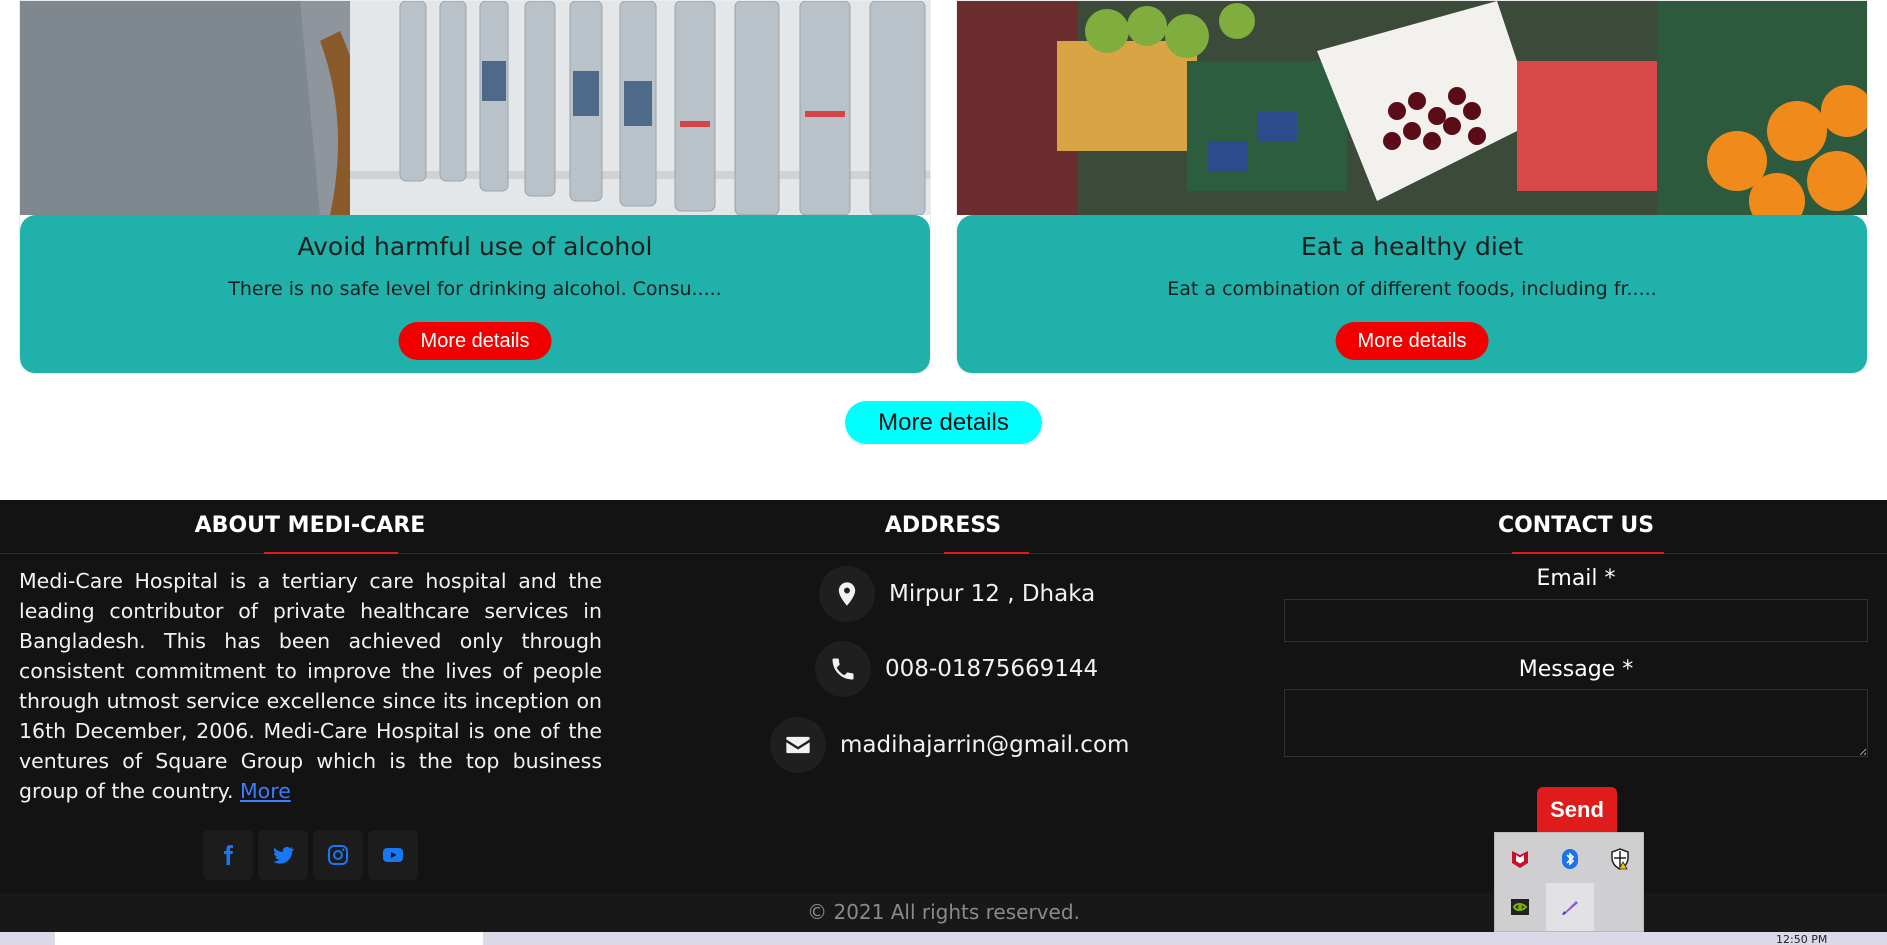 This screenshot has height=945, width=1887. Describe the element at coordinates (847, 594) in the screenshot. I see `map-marker-icon` at that location.